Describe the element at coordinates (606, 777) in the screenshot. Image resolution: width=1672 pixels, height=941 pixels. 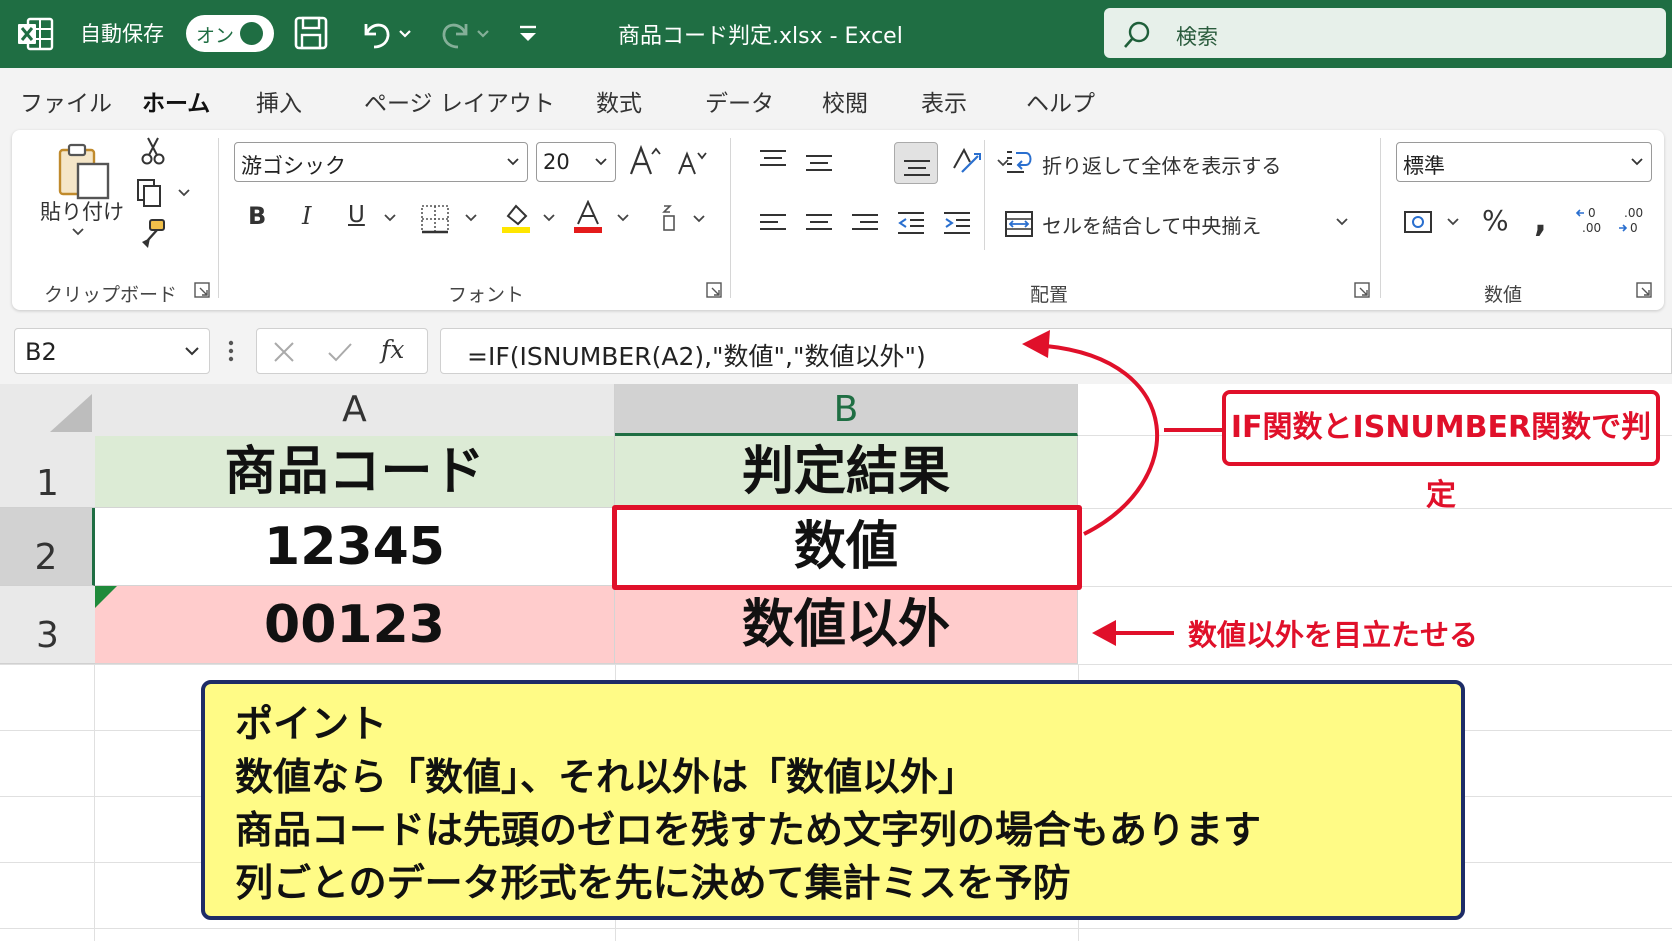
I see `point-line-1: 数値なら「数値」、それ以外は「数値以外」` at that location.